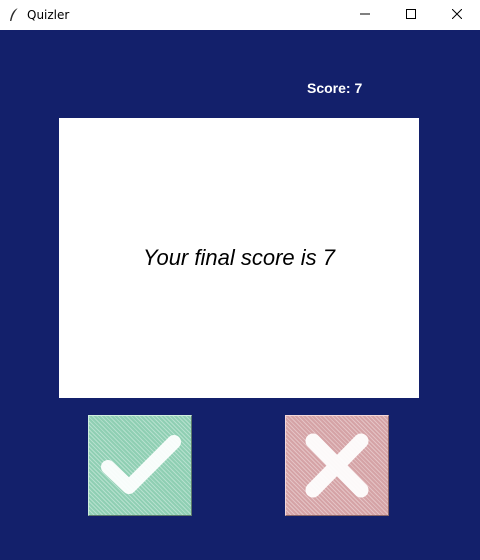 The width and height of the screenshot is (480, 560). I want to click on false-button, so click(337, 465).